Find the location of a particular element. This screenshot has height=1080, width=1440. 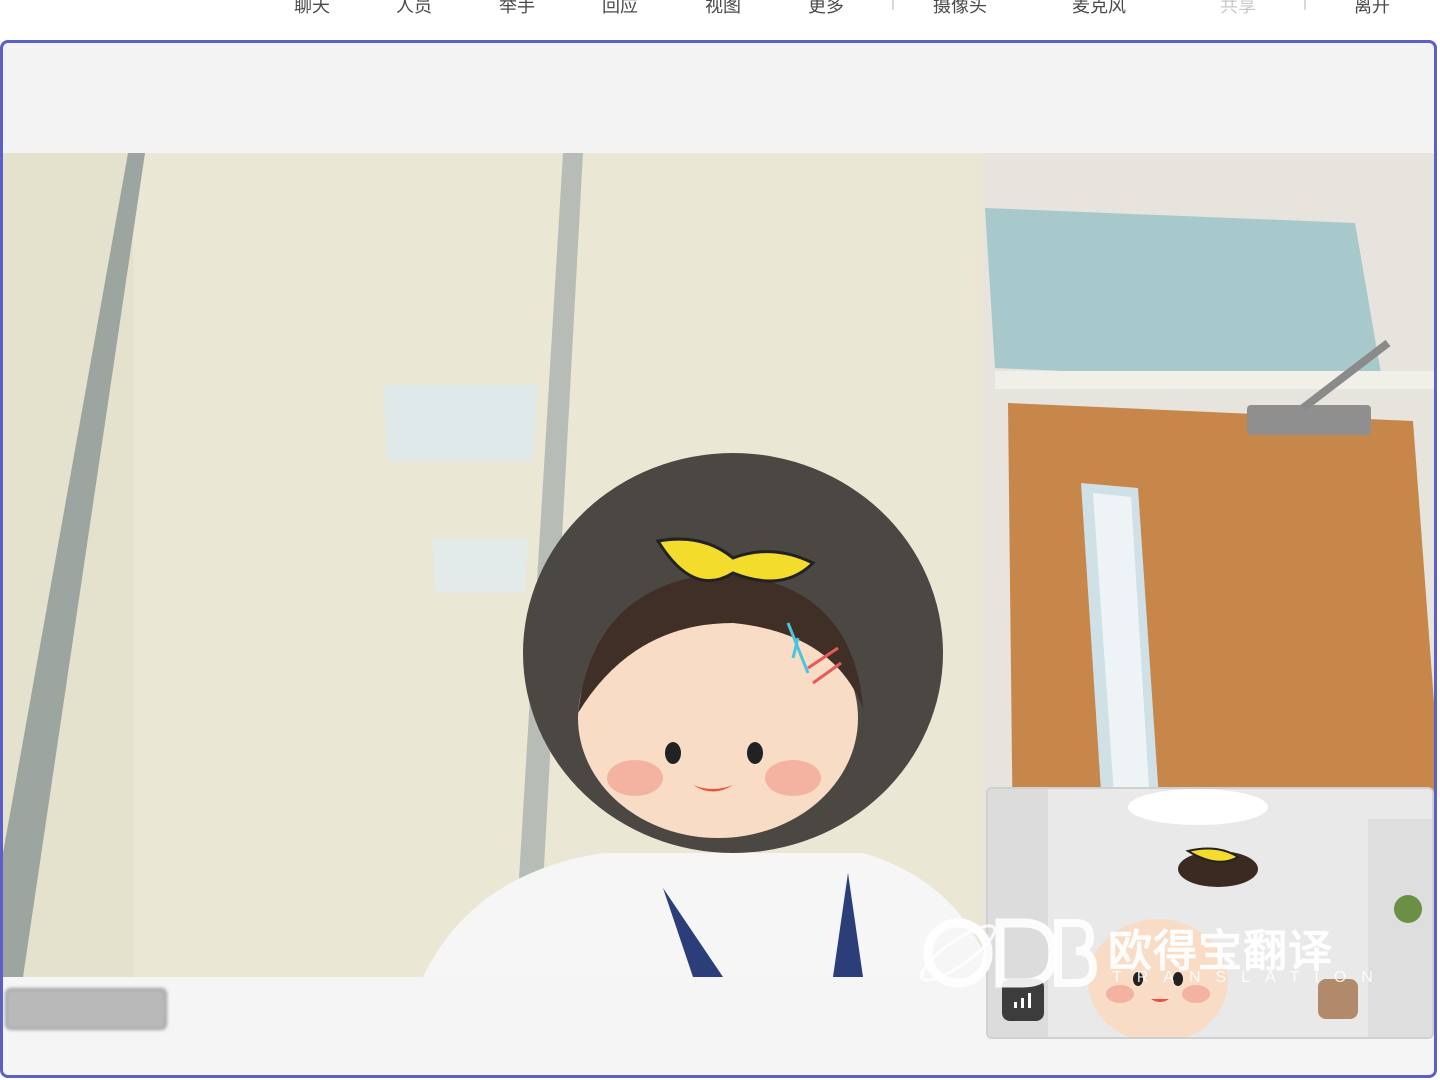

camera-button: 摄像头 is located at coordinates (960, 9).